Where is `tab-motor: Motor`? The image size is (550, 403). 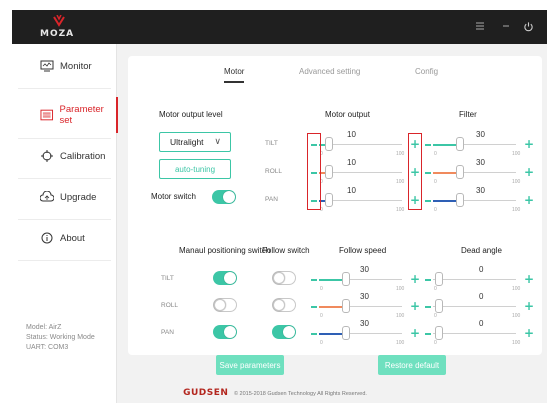
tab-motor: Motor is located at coordinates (234, 71).